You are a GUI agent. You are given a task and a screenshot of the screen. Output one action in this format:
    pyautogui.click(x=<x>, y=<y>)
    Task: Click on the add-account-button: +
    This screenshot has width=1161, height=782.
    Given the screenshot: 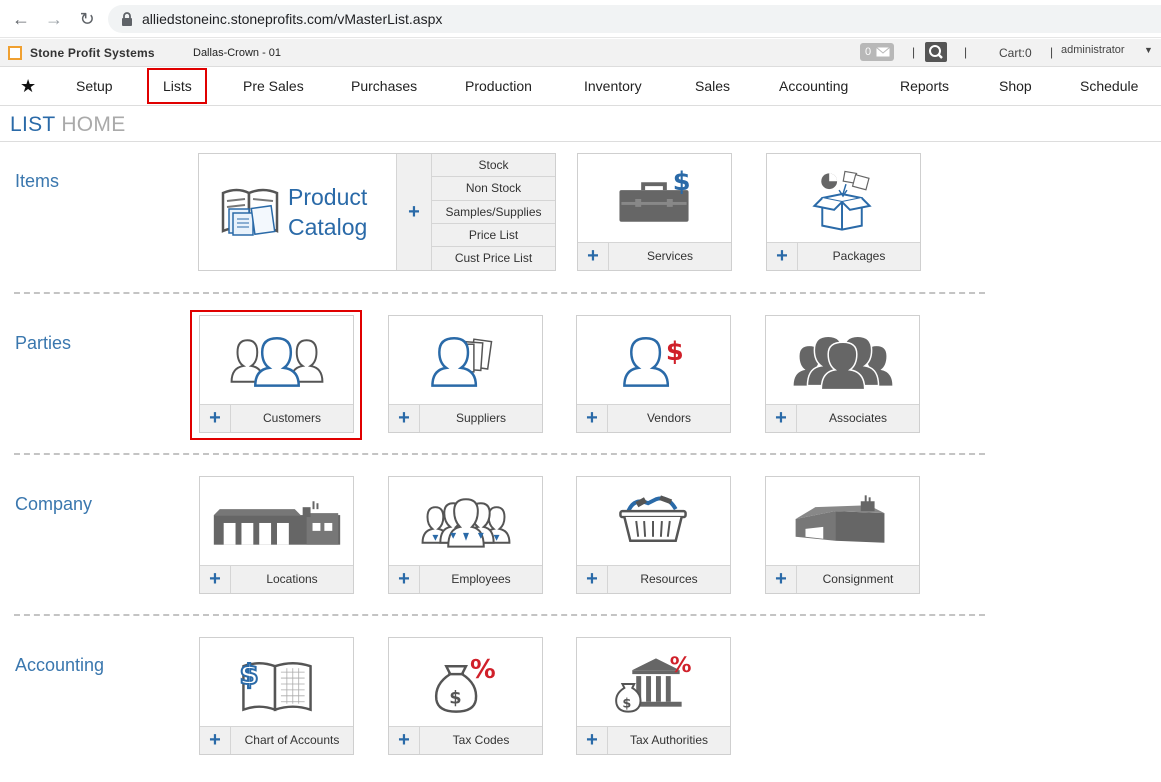 What is the action you would take?
    pyautogui.click(x=215, y=740)
    